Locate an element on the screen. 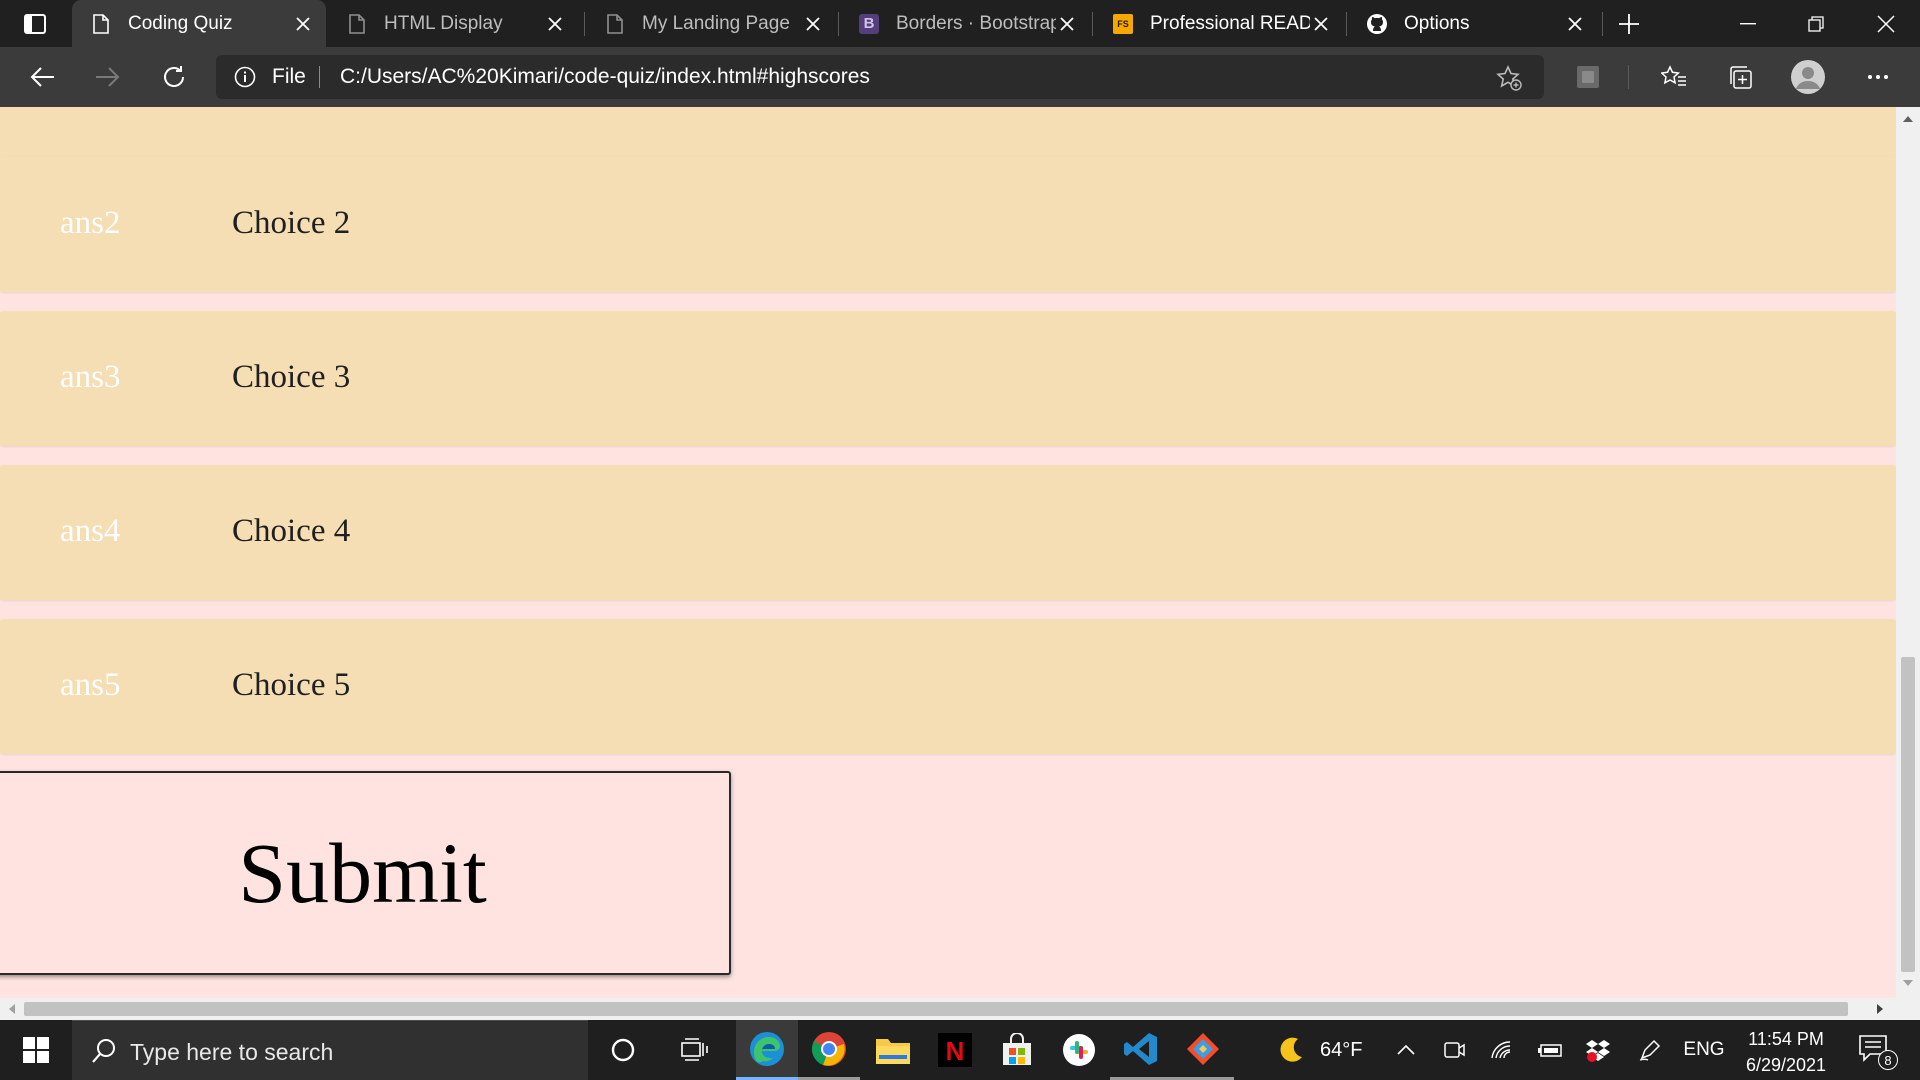 This screenshot has height=1080, width=1920. chevron-up-icon is located at coordinates (1406, 1050).